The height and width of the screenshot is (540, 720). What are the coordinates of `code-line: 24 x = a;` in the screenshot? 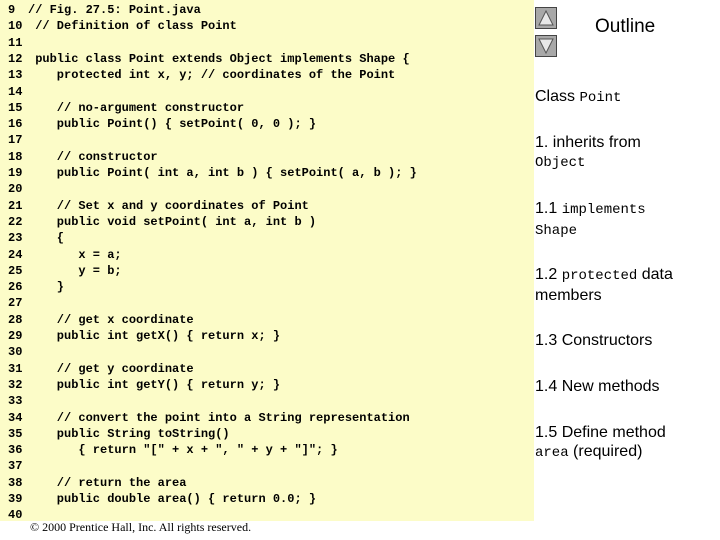 It's located at (65, 255).